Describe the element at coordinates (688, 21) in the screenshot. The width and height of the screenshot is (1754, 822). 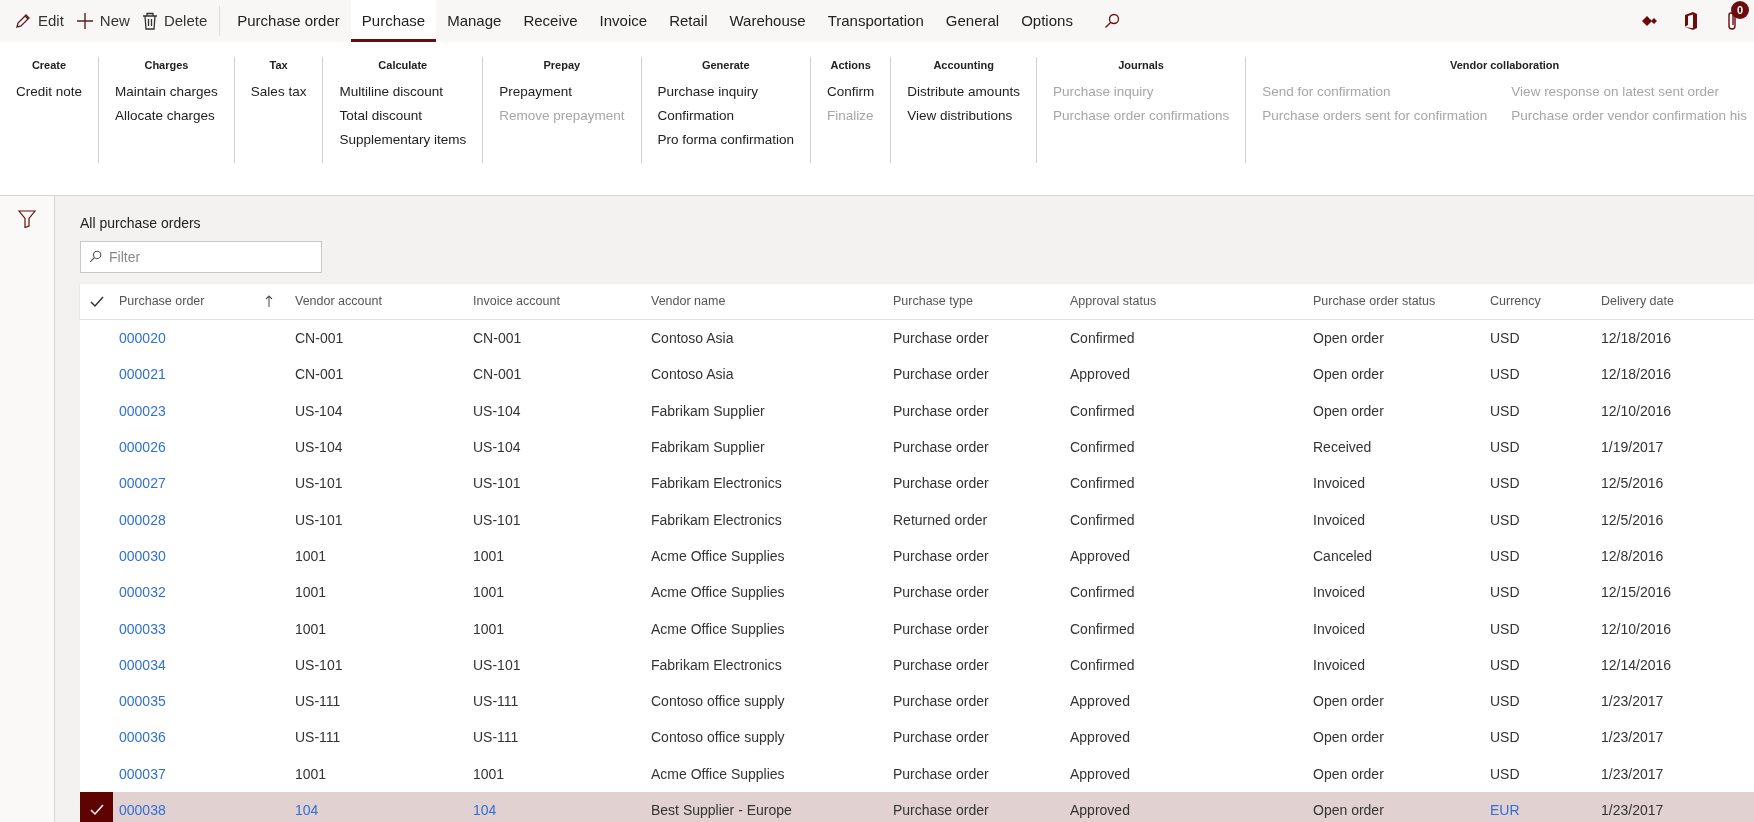
I see `ribbon-tab: Retail` at that location.